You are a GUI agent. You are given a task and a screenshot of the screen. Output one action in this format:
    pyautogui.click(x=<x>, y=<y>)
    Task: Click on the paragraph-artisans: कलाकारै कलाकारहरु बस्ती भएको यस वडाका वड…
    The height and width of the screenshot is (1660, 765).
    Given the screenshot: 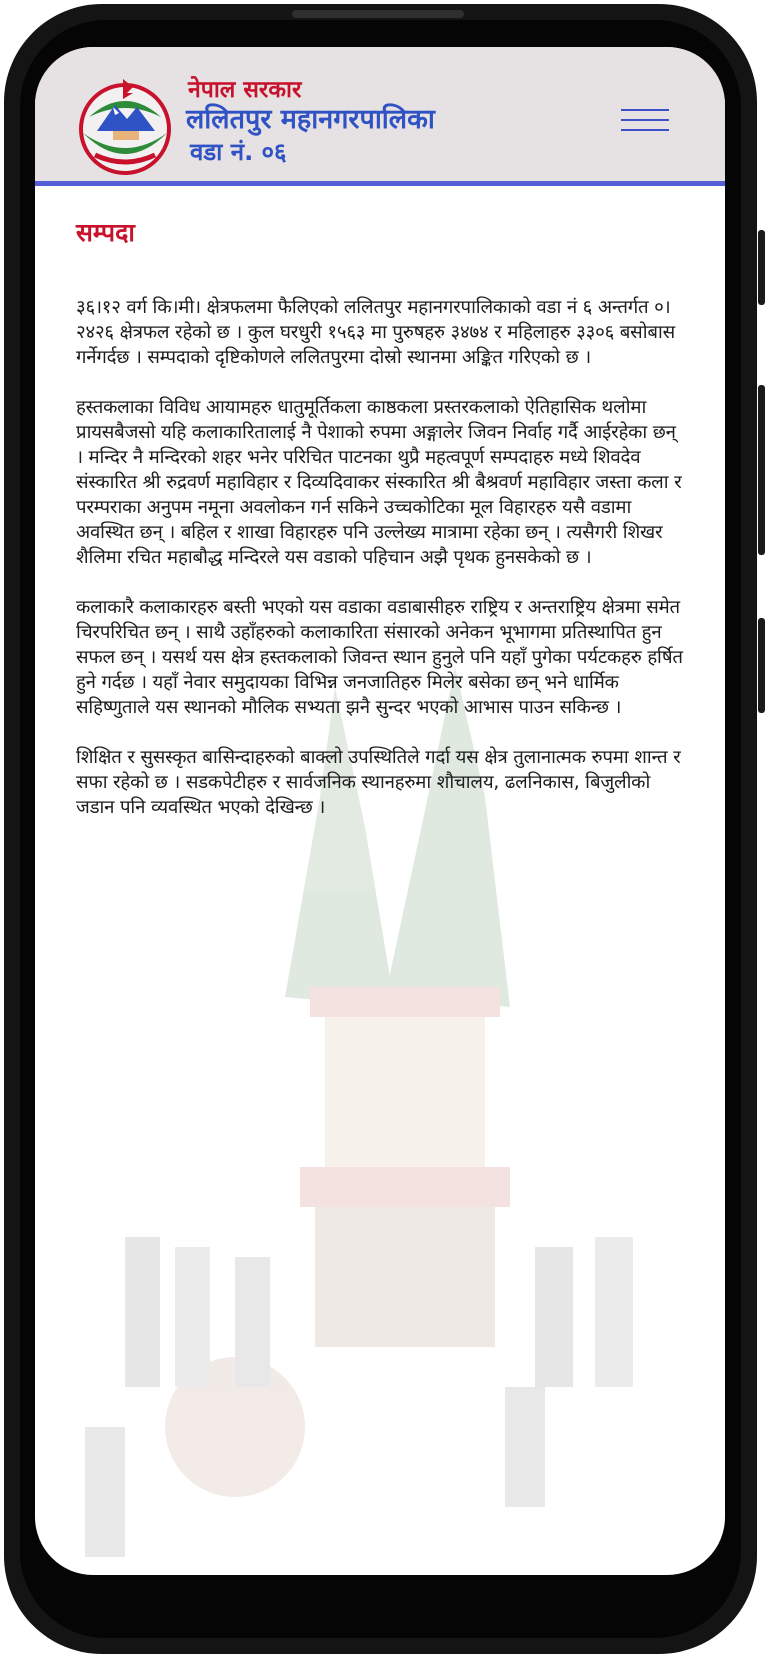 What is the action you would take?
    pyautogui.click(x=379, y=657)
    